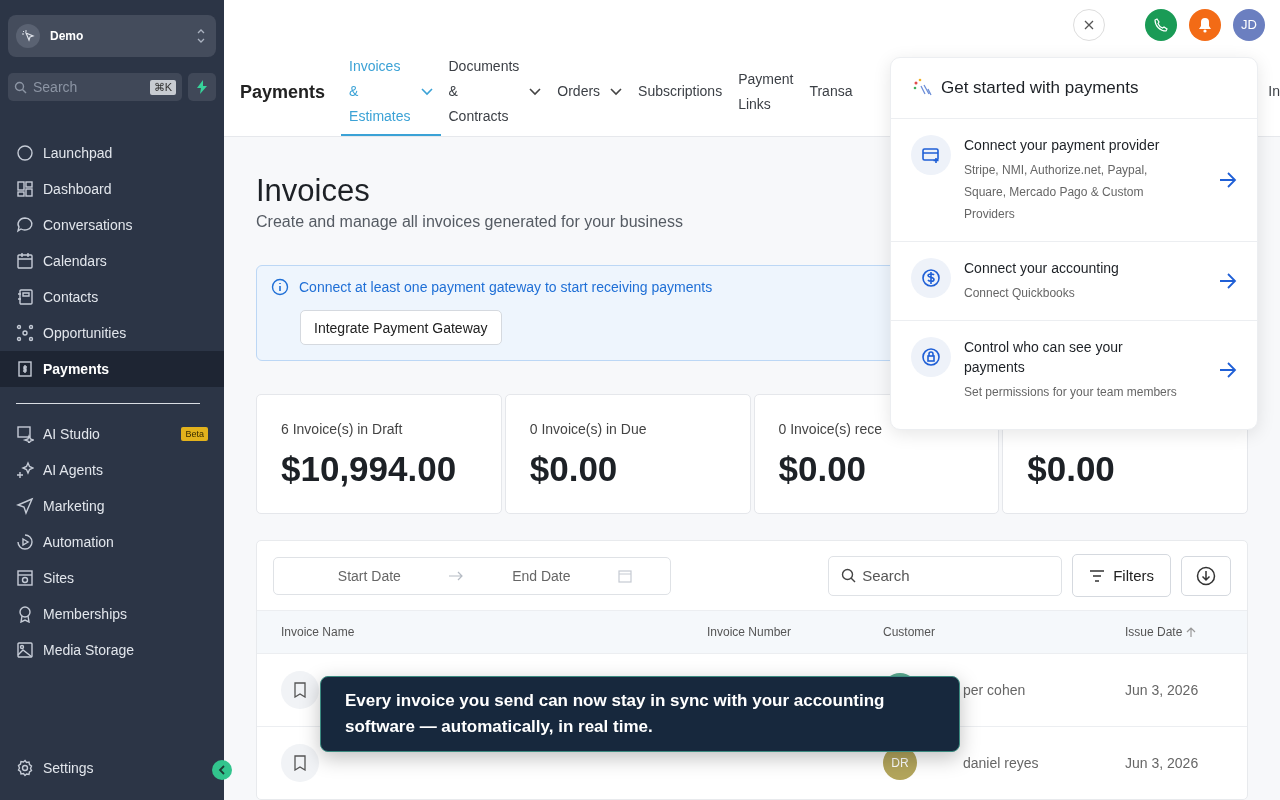 The image size is (1280, 800). I want to click on alert-message: Connect at least one payment gateway to start receiving payments, so click(506, 287).